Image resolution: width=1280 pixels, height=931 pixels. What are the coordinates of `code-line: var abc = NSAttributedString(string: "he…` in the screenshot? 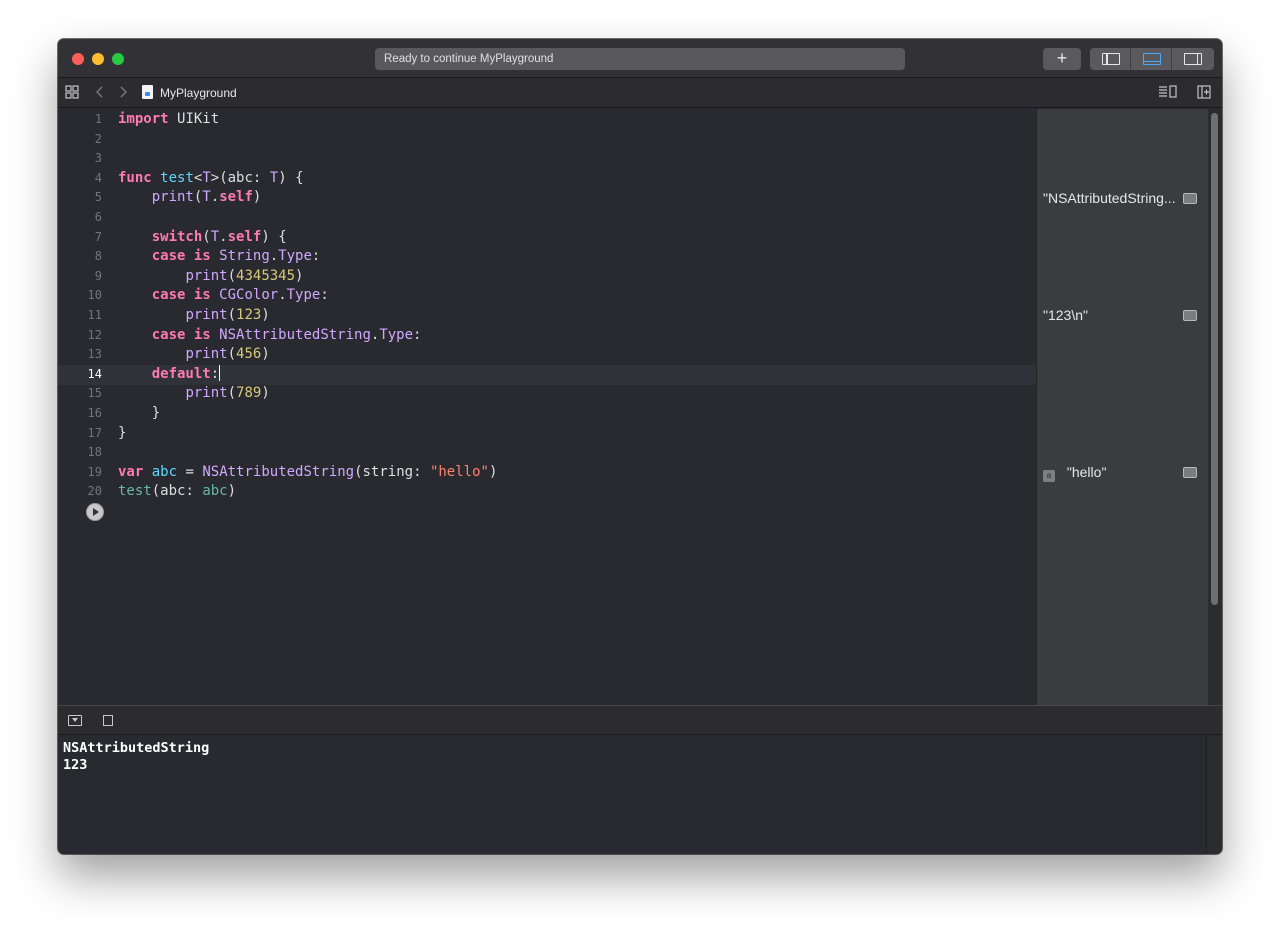 It's located at (307, 472).